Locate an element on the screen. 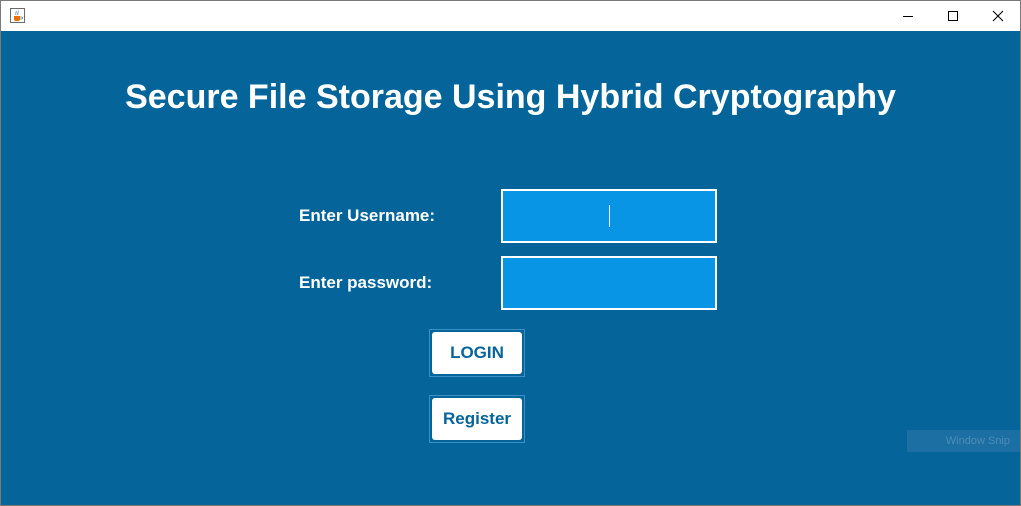 This screenshot has width=1021, height=506. login-button-focus-ring: LOGIN is located at coordinates (477, 353).